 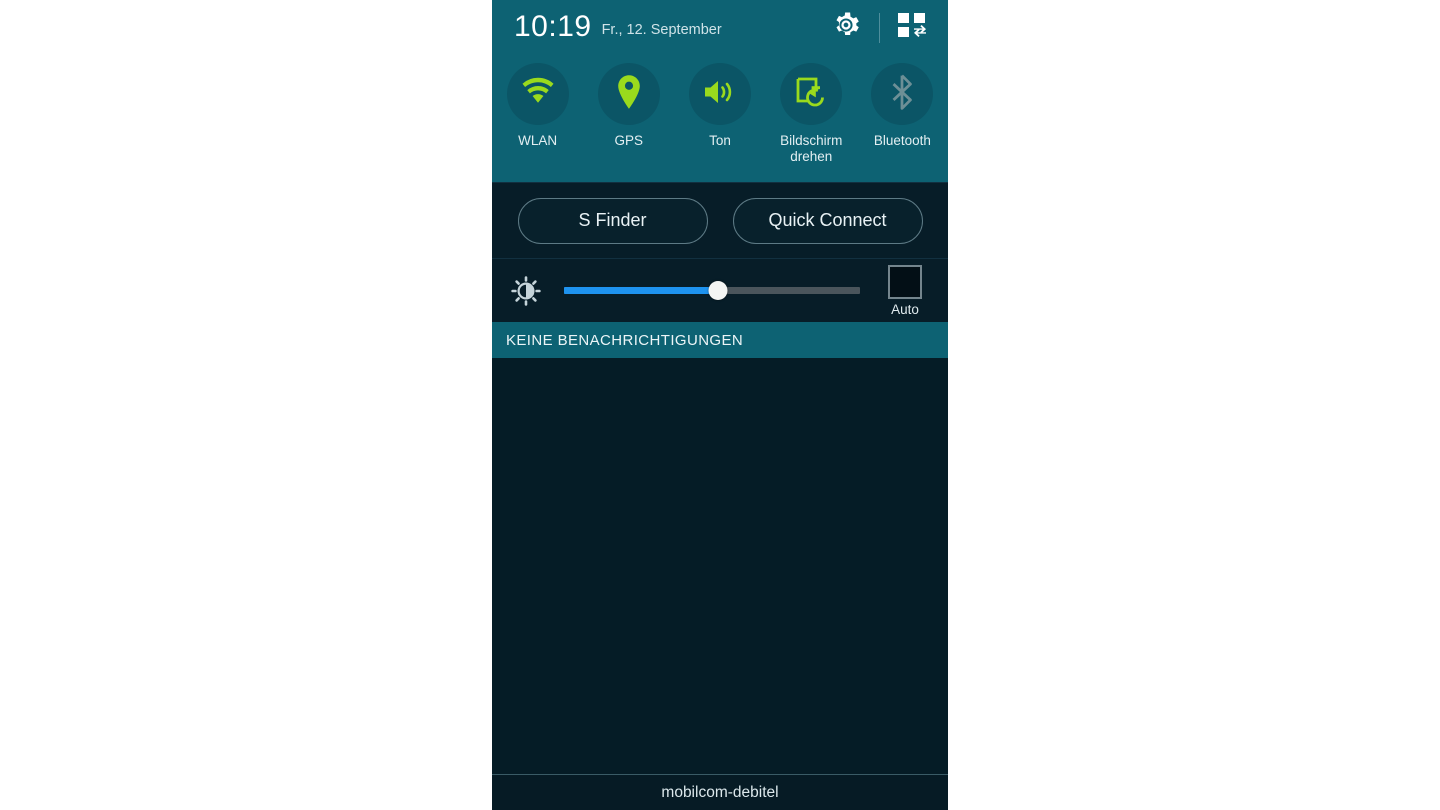 What do you see at coordinates (661, 29) in the screenshot?
I see `date-label: Fr., 12. September` at bounding box center [661, 29].